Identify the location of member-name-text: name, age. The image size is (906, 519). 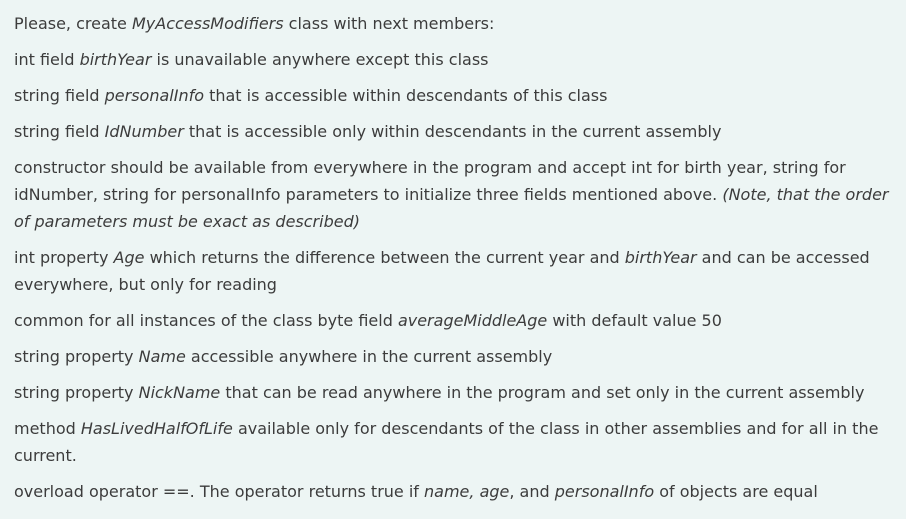
(467, 491).